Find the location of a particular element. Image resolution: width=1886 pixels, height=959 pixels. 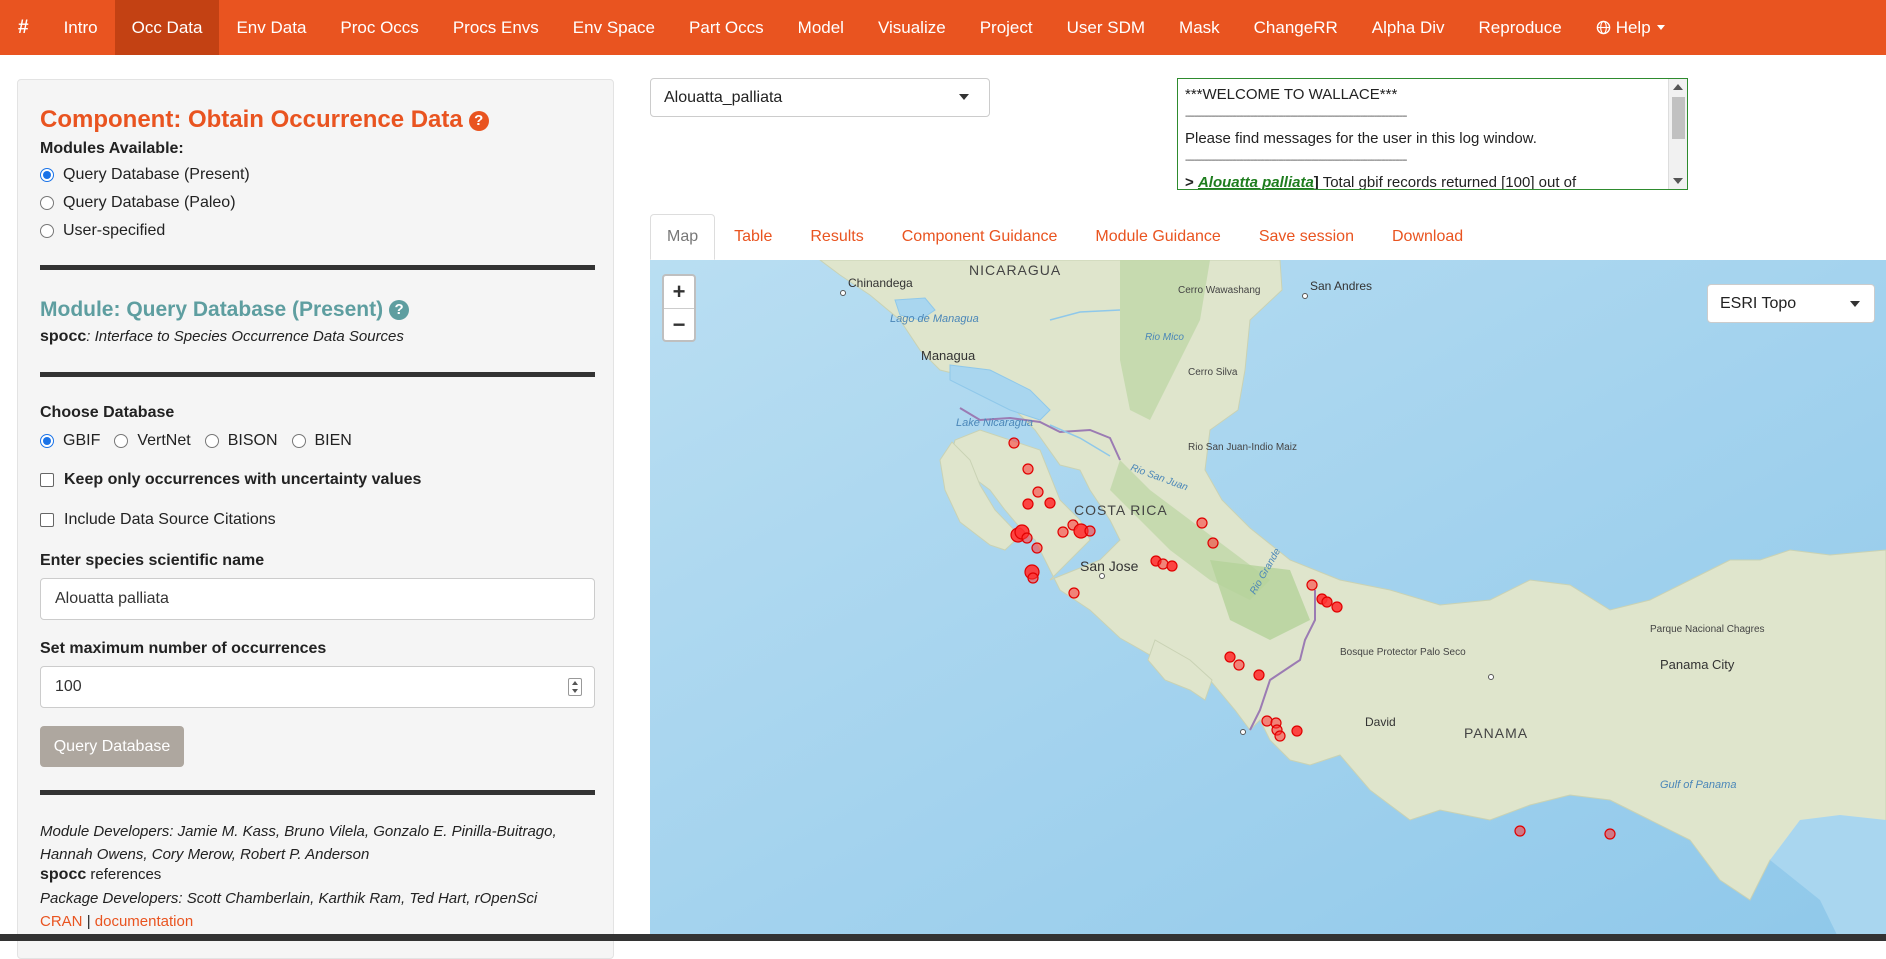

nav-user-sdm: User SDM is located at coordinates (1106, 27).